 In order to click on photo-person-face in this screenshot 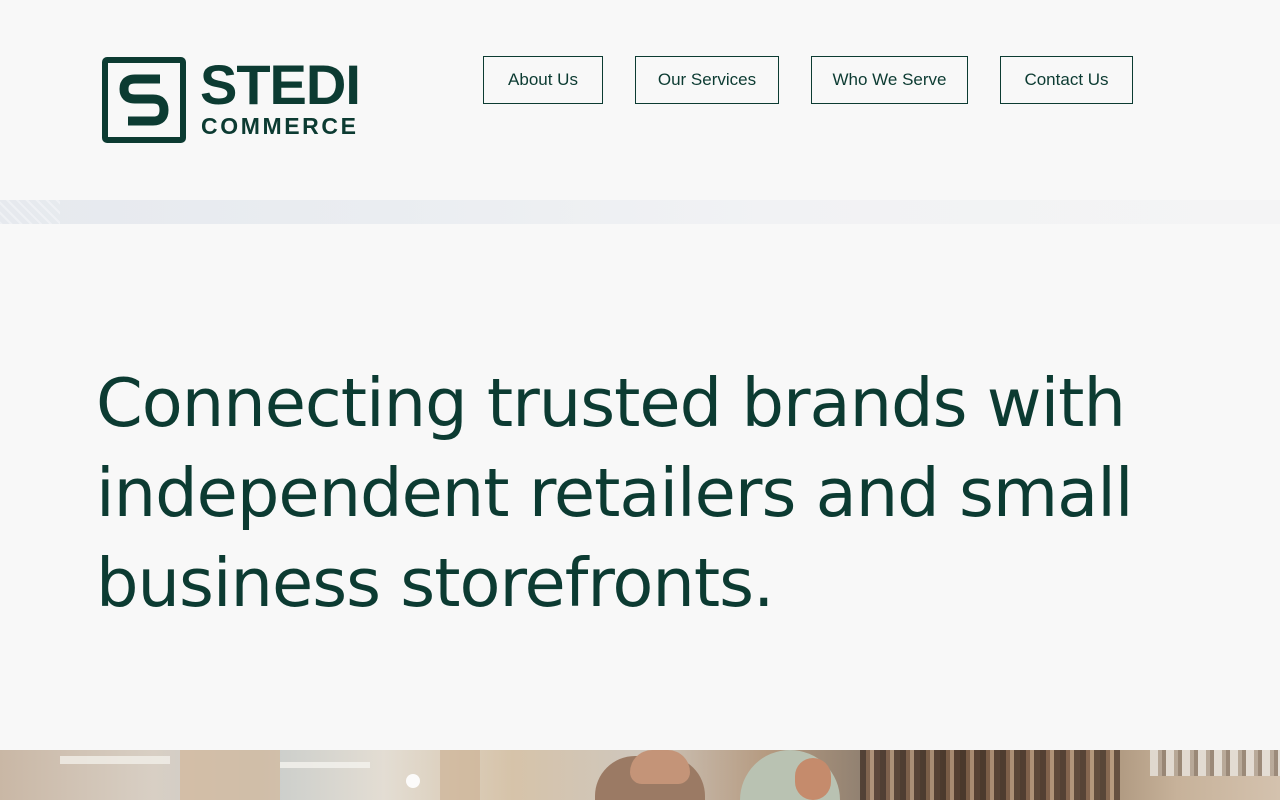, I will do `click(813, 779)`.